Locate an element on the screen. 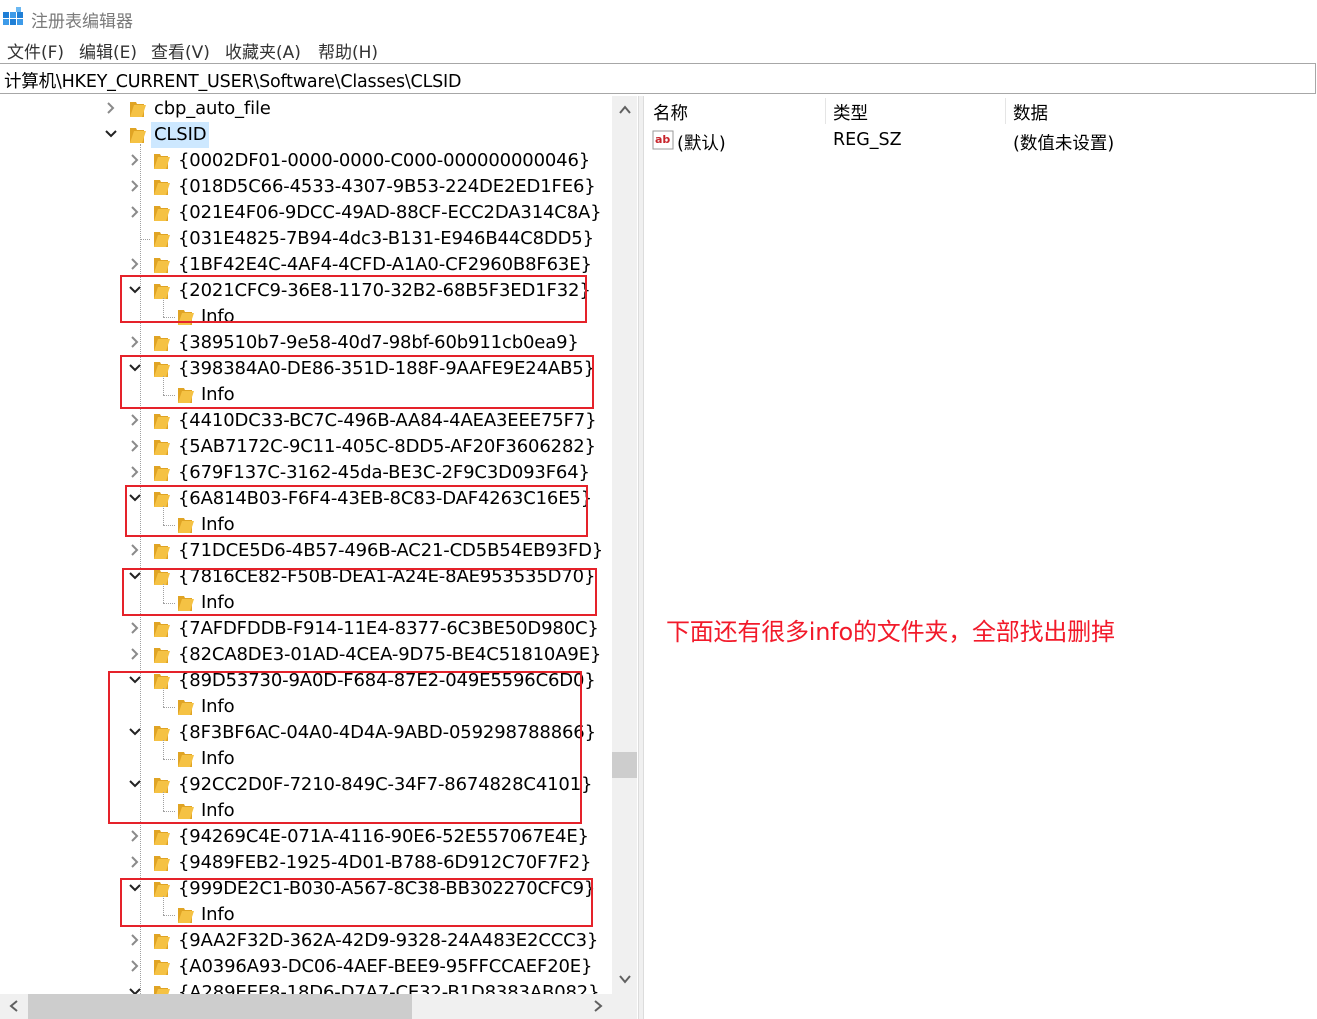 This screenshot has width=1317, height=1019. tree-item-label: {021E4F06-9DCC-49AD-88CF-ECC2DA314C8A} is located at coordinates (390, 213).